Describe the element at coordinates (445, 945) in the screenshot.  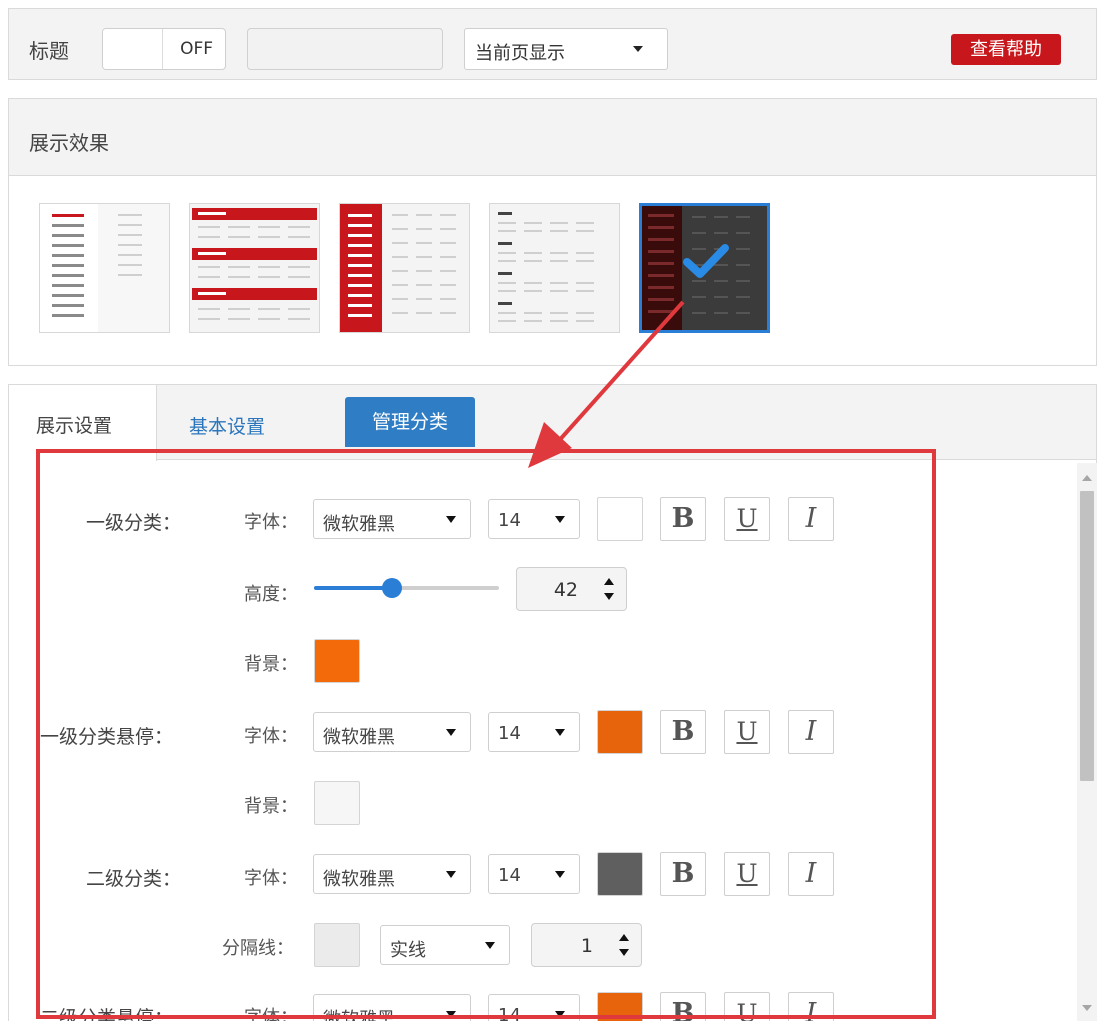
I see `divider-style-select: 实线` at that location.